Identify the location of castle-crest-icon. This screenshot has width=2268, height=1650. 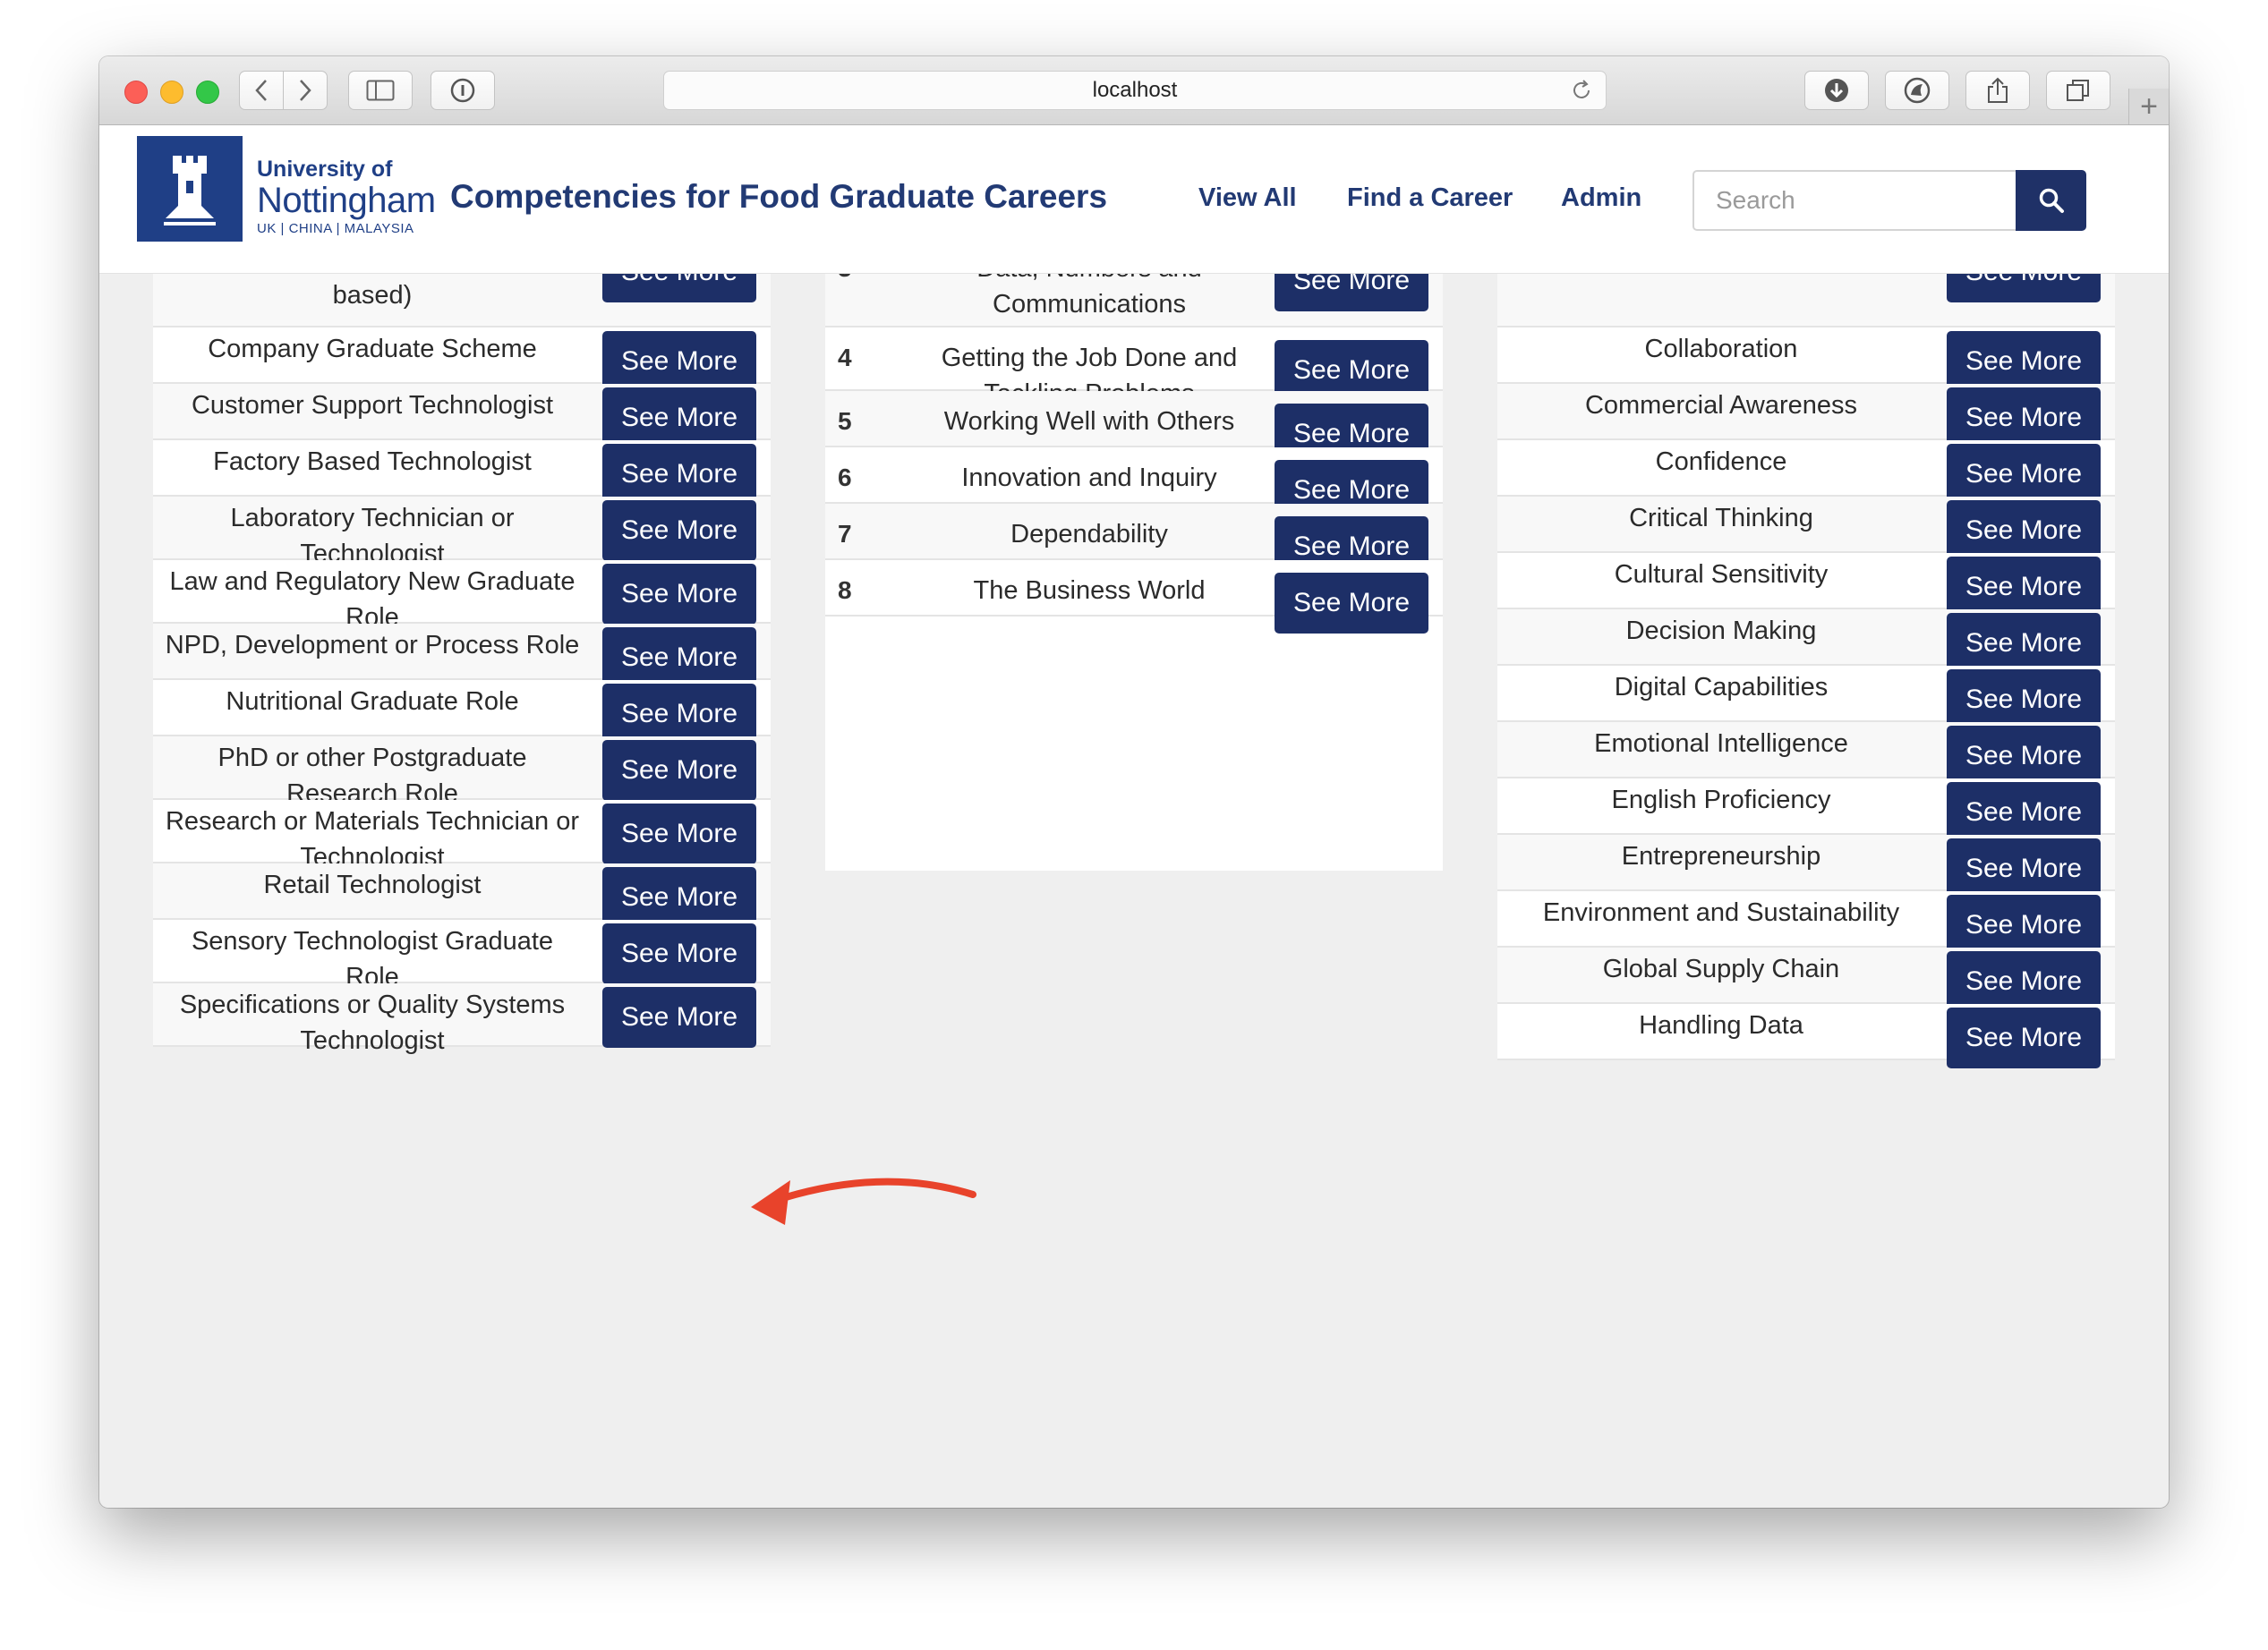
(190, 190).